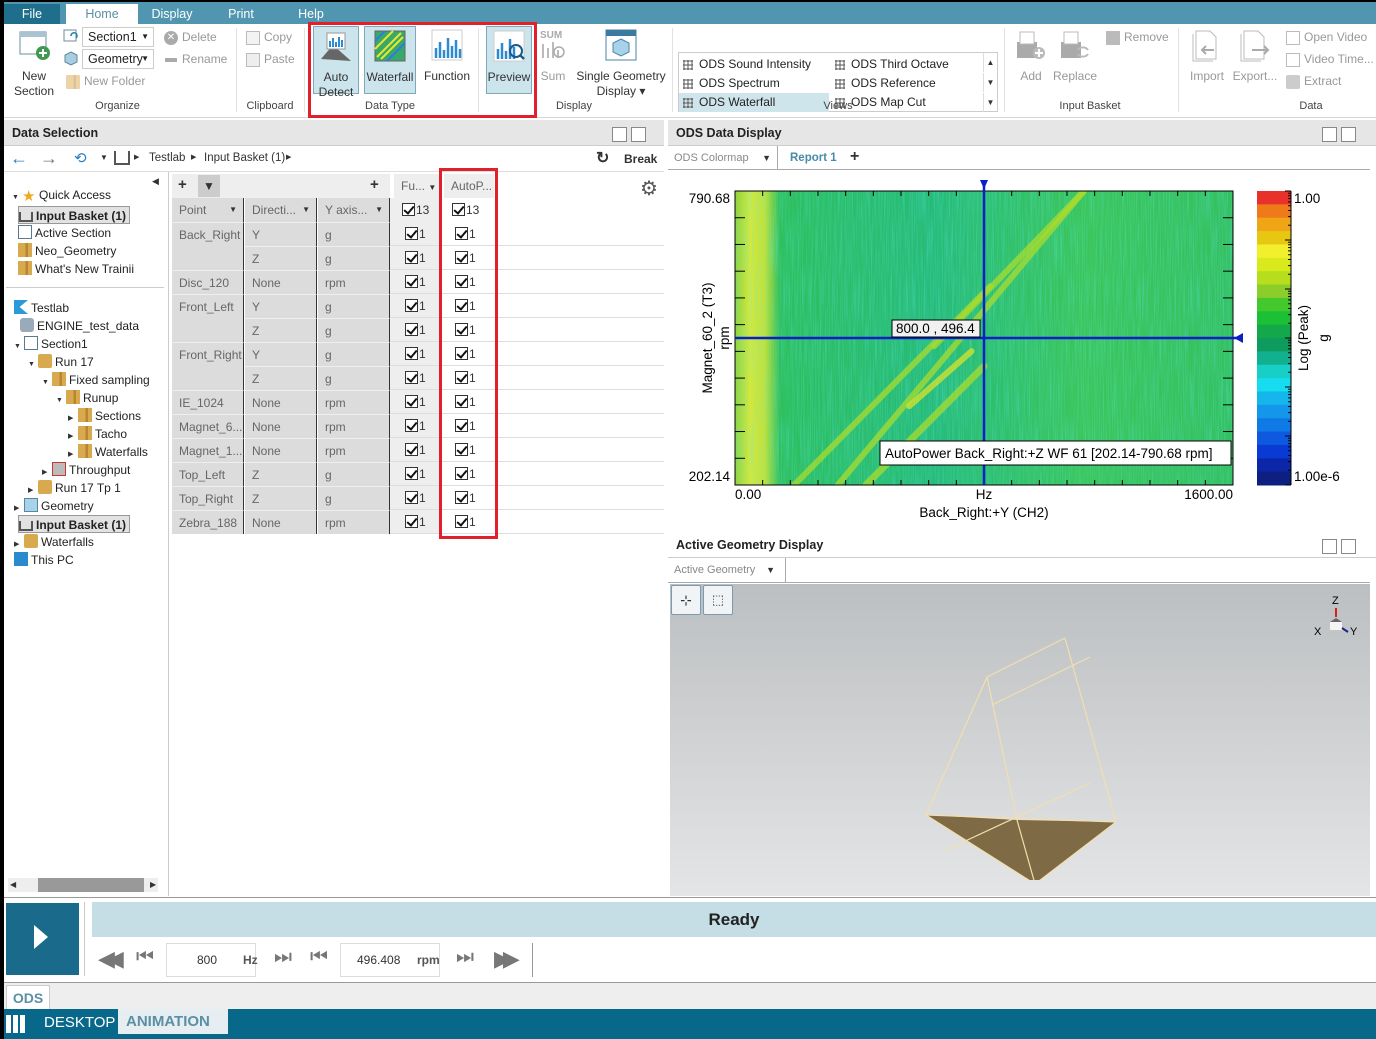 The image size is (1376, 1039). I want to click on rename-button: Rename, so click(195, 59).